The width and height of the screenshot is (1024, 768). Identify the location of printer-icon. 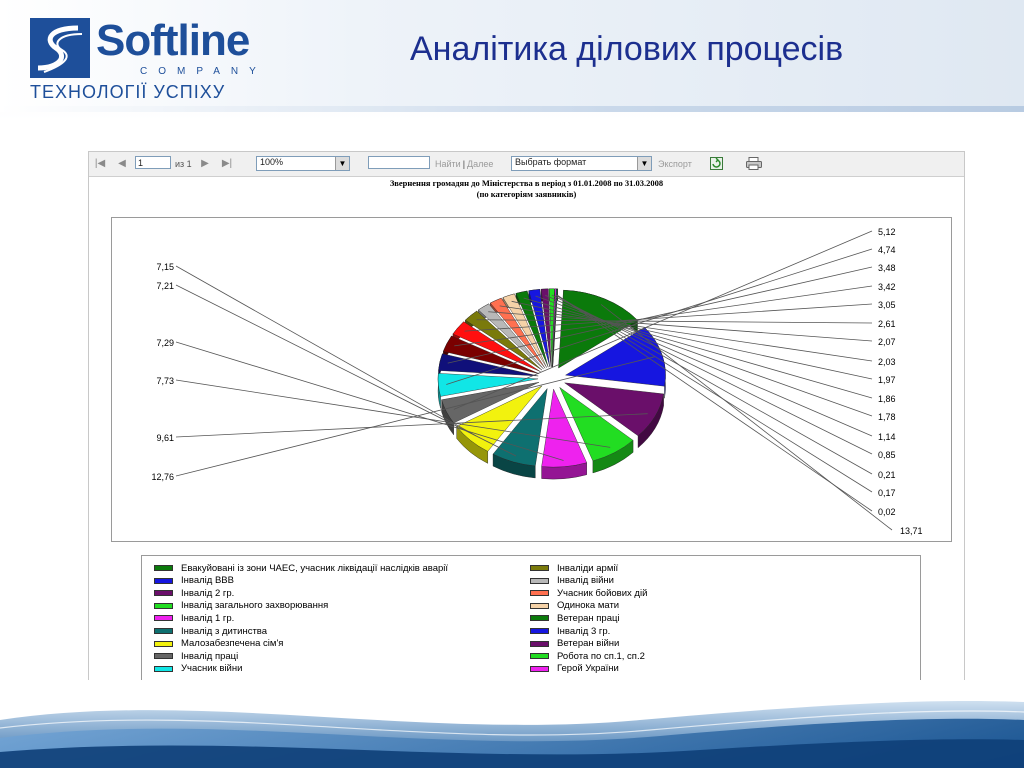
(754, 163).